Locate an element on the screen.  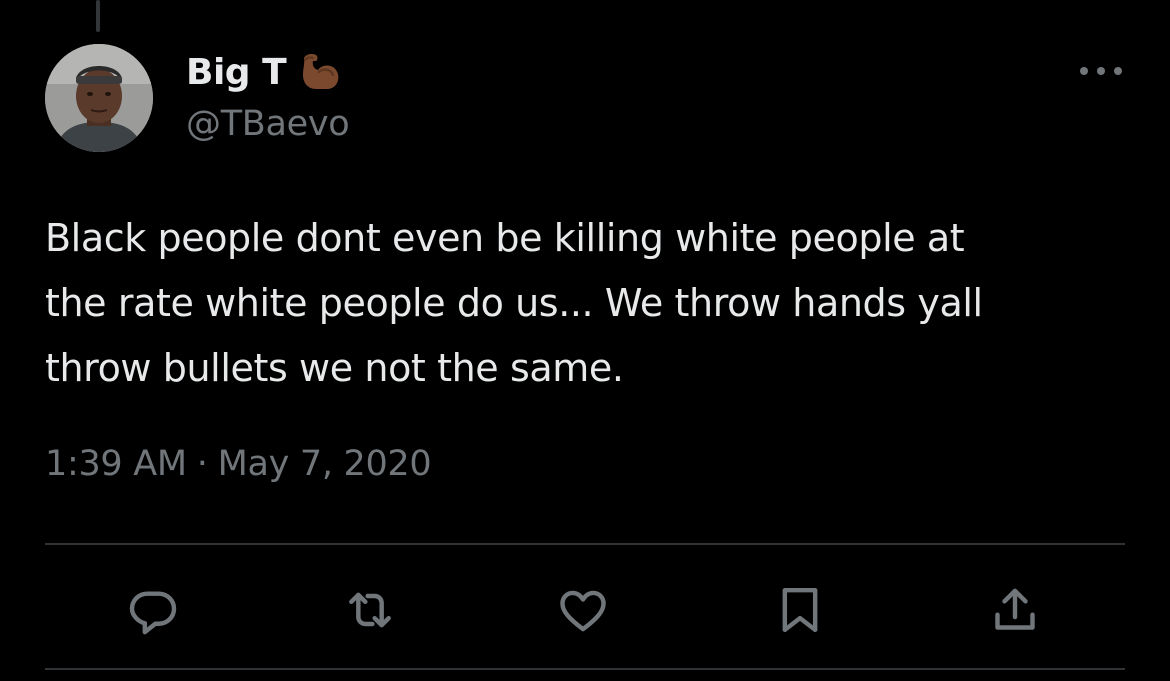
tweet-time: 1:39 AM is located at coordinates (116, 464).